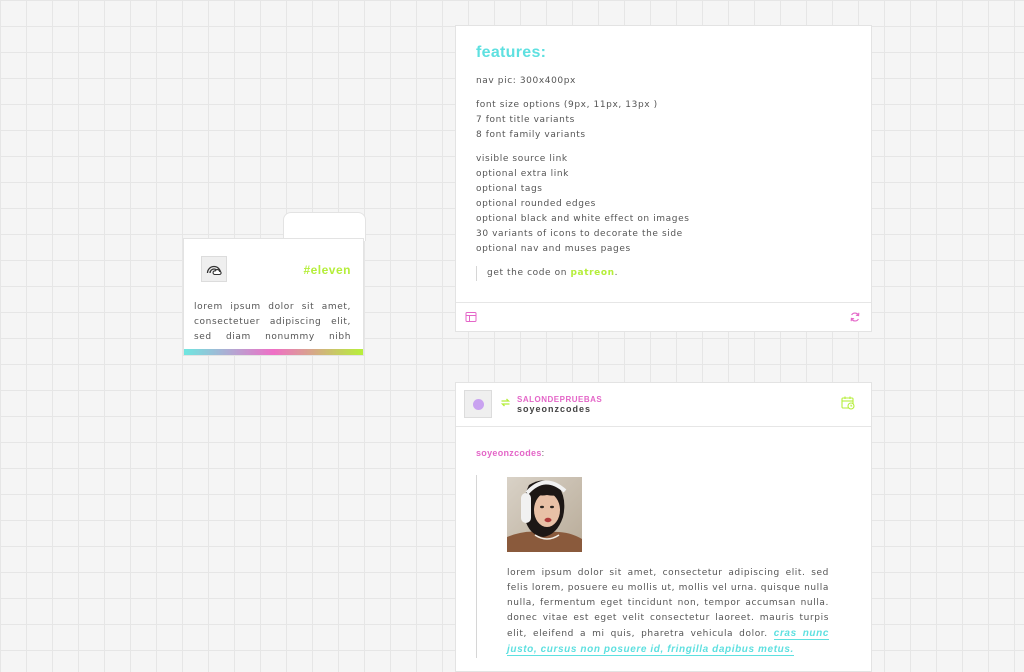 The height and width of the screenshot is (672, 1024). What do you see at coordinates (531, 135) in the screenshot?
I see `feature-line: 8 font family variants` at bounding box center [531, 135].